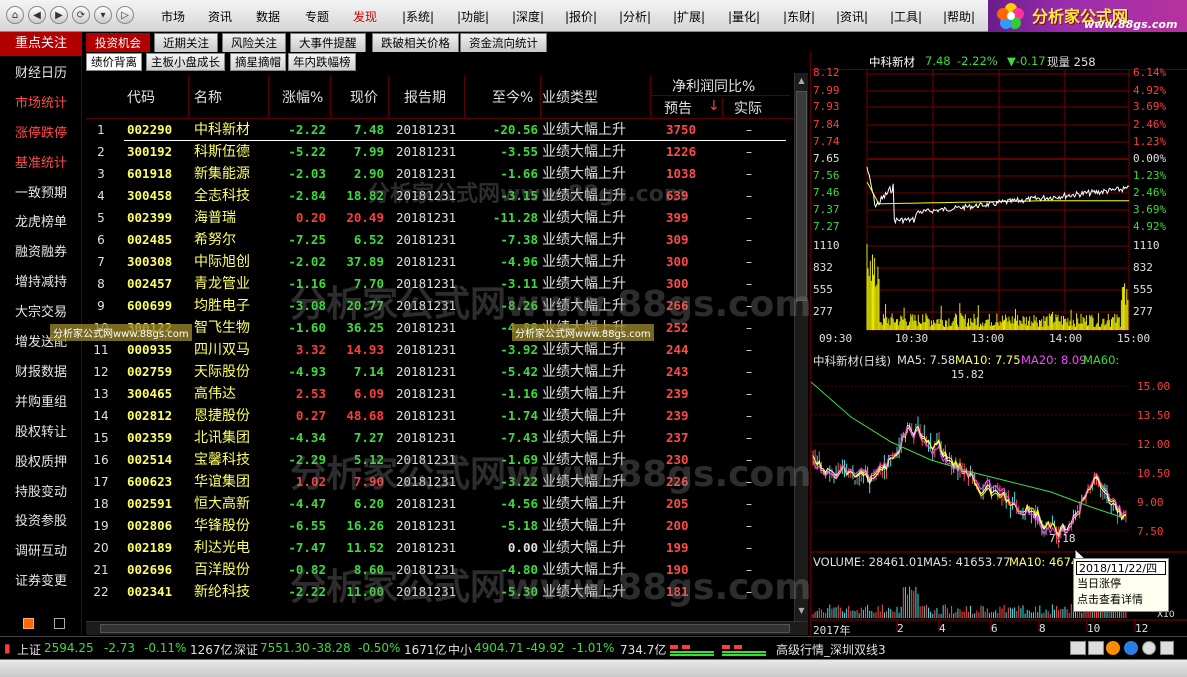  Describe the element at coordinates (799, 16) in the screenshot. I see `menu-item-12: |东财|` at that location.